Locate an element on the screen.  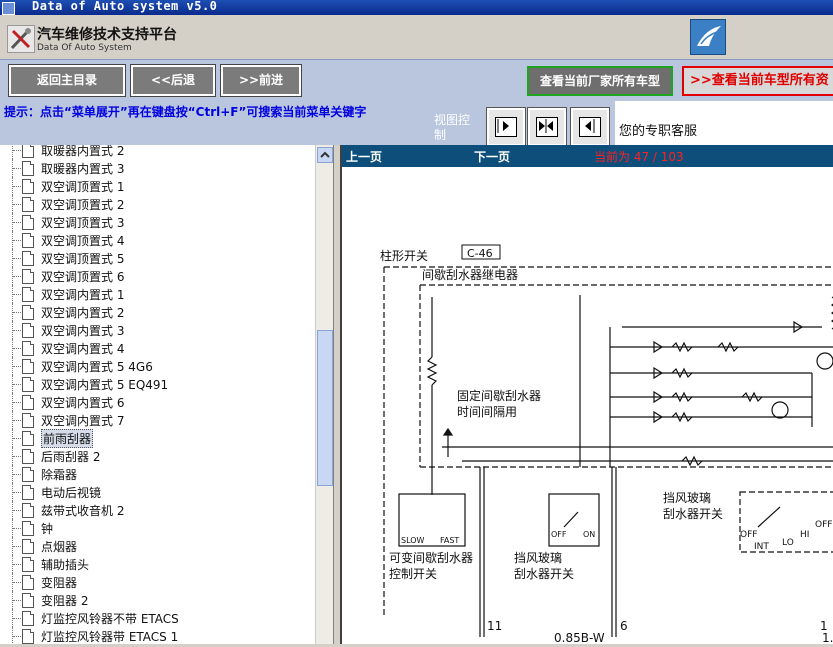
relay-label: 间歇刮水器继电器 is located at coordinates (470, 275).